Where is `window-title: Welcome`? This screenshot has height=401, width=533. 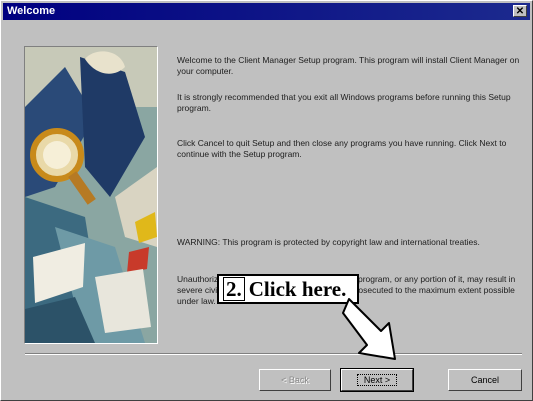 window-title: Welcome is located at coordinates (31, 11).